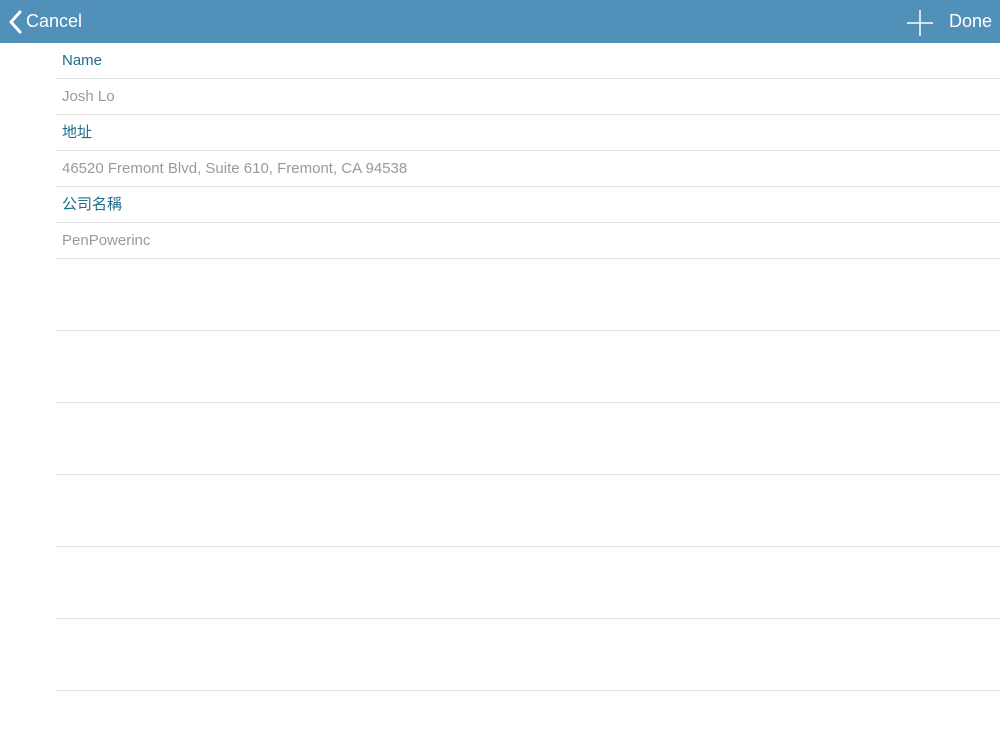 This screenshot has height=750, width=1000. I want to click on field-value-row: PenPowerinc, so click(528, 241).